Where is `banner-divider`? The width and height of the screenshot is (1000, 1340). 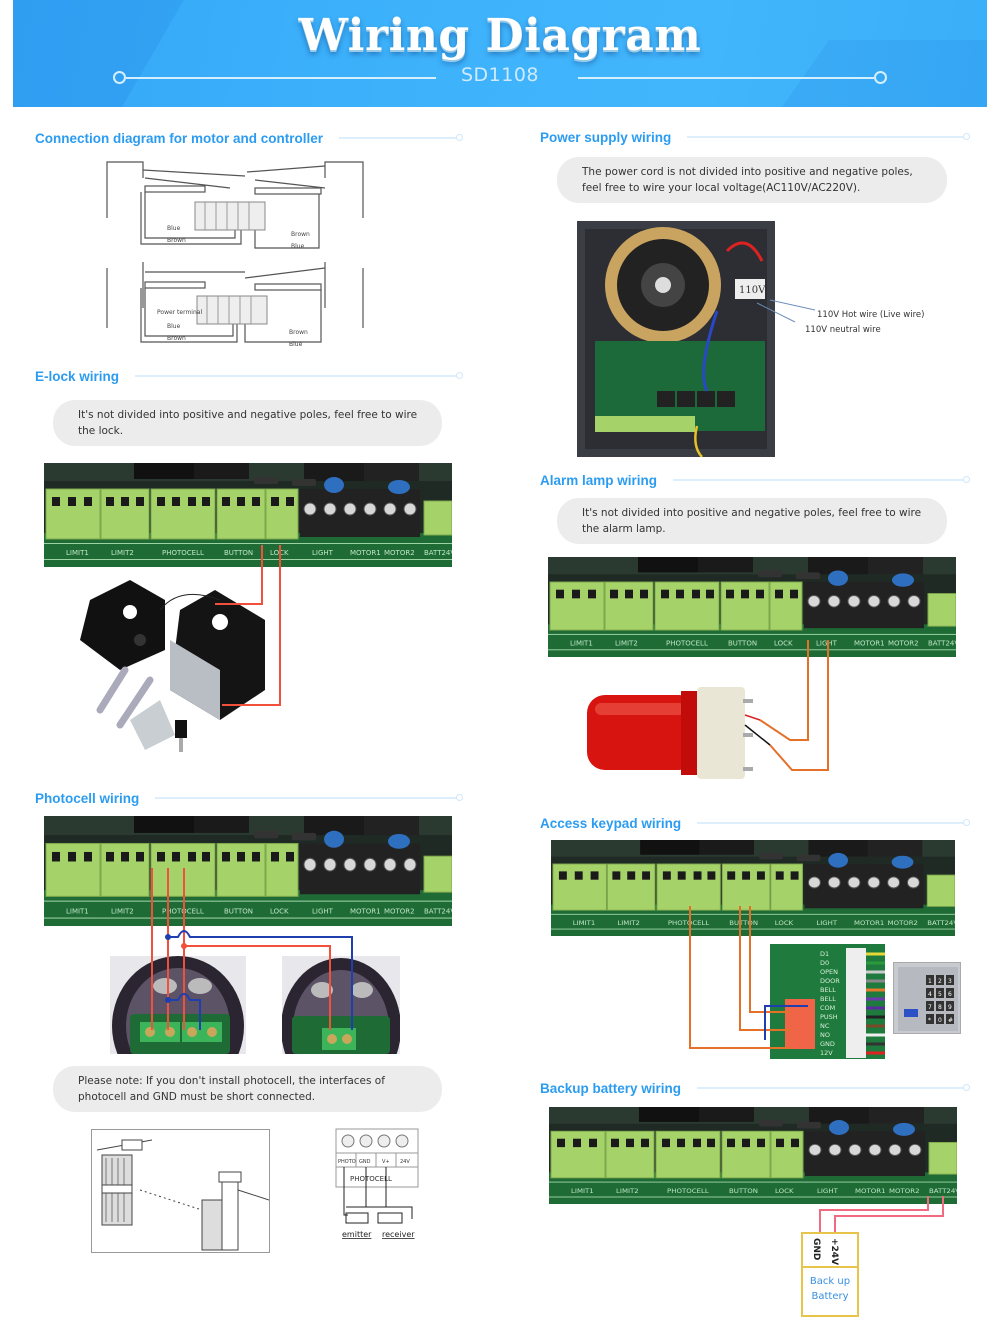 banner-divider is located at coordinates (726, 78).